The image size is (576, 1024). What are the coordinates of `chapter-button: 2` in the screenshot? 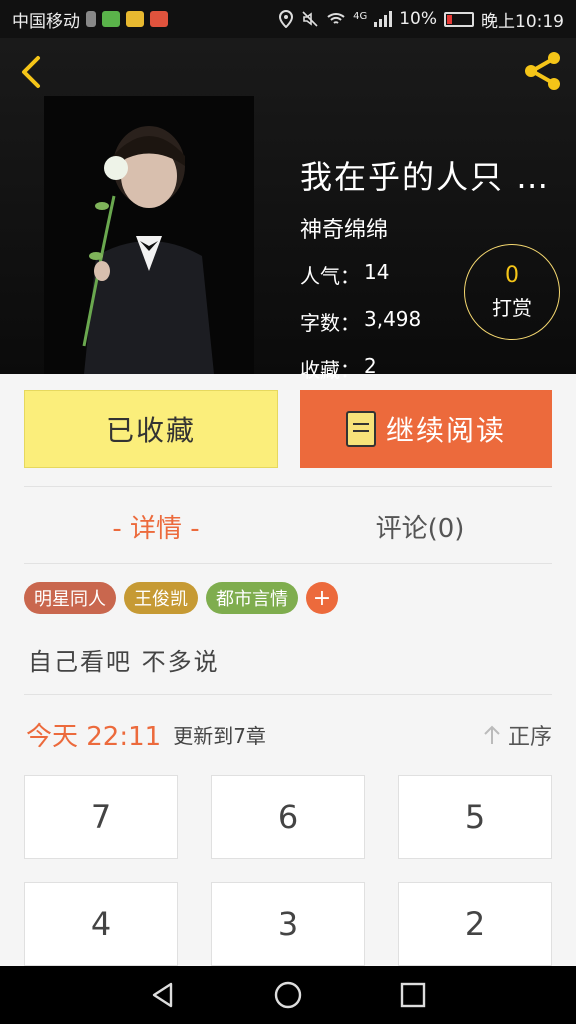 It's located at (475, 924).